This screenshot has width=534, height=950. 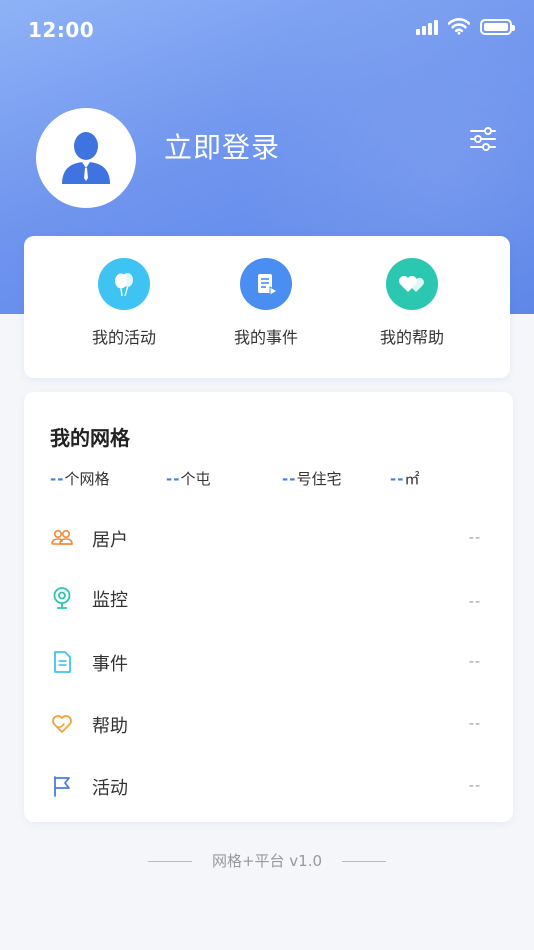 What do you see at coordinates (61, 30) in the screenshot?
I see `status-time: 12:00` at bounding box center [61, 30].